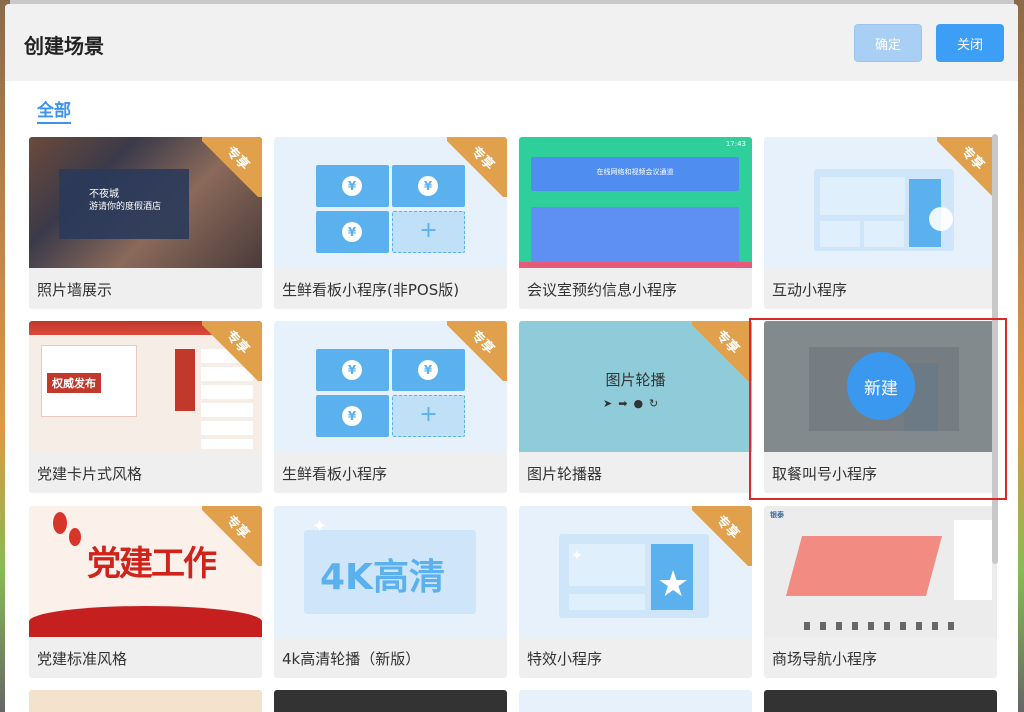 Image resolution: width=1024 pixels, height=712 pixels. Describe the element at coordinates (390, 657) in the screenshot. I see `card-label: 4k高清轮播（新版）` at that location.